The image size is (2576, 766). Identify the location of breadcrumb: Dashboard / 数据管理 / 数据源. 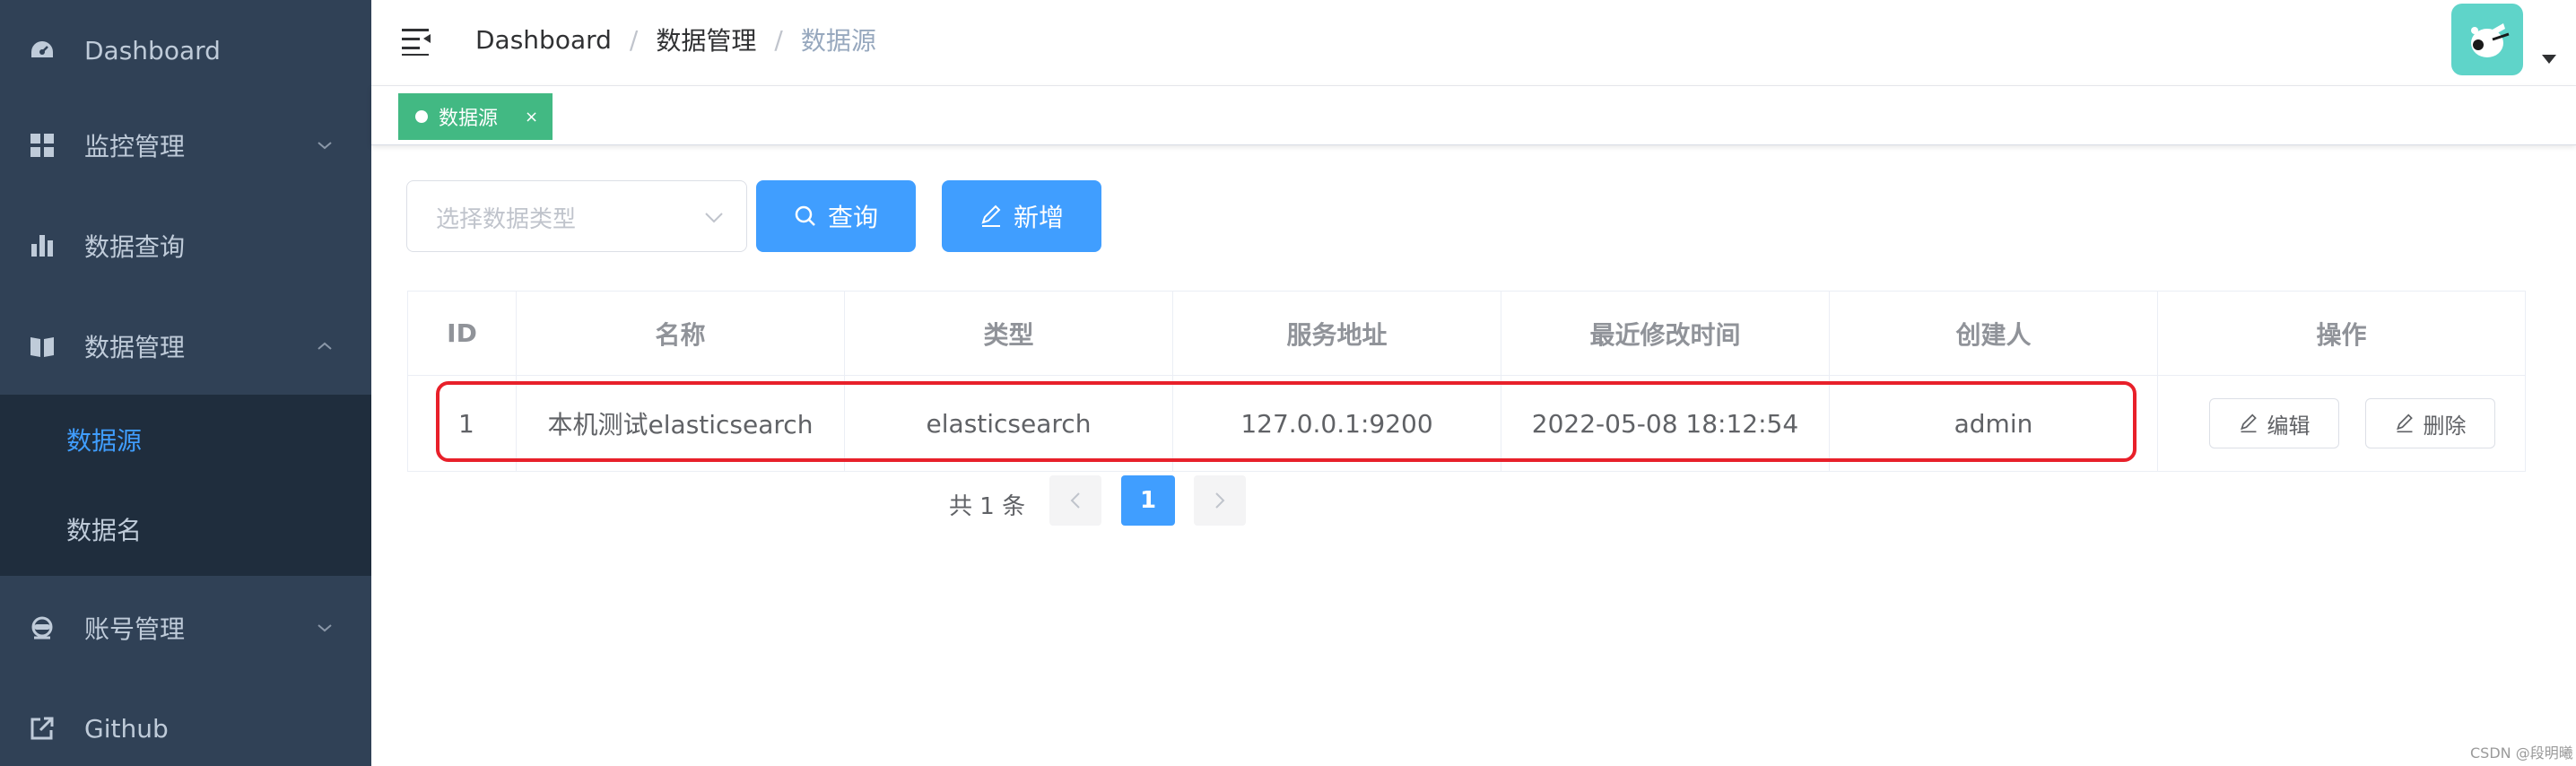
(675, 39).